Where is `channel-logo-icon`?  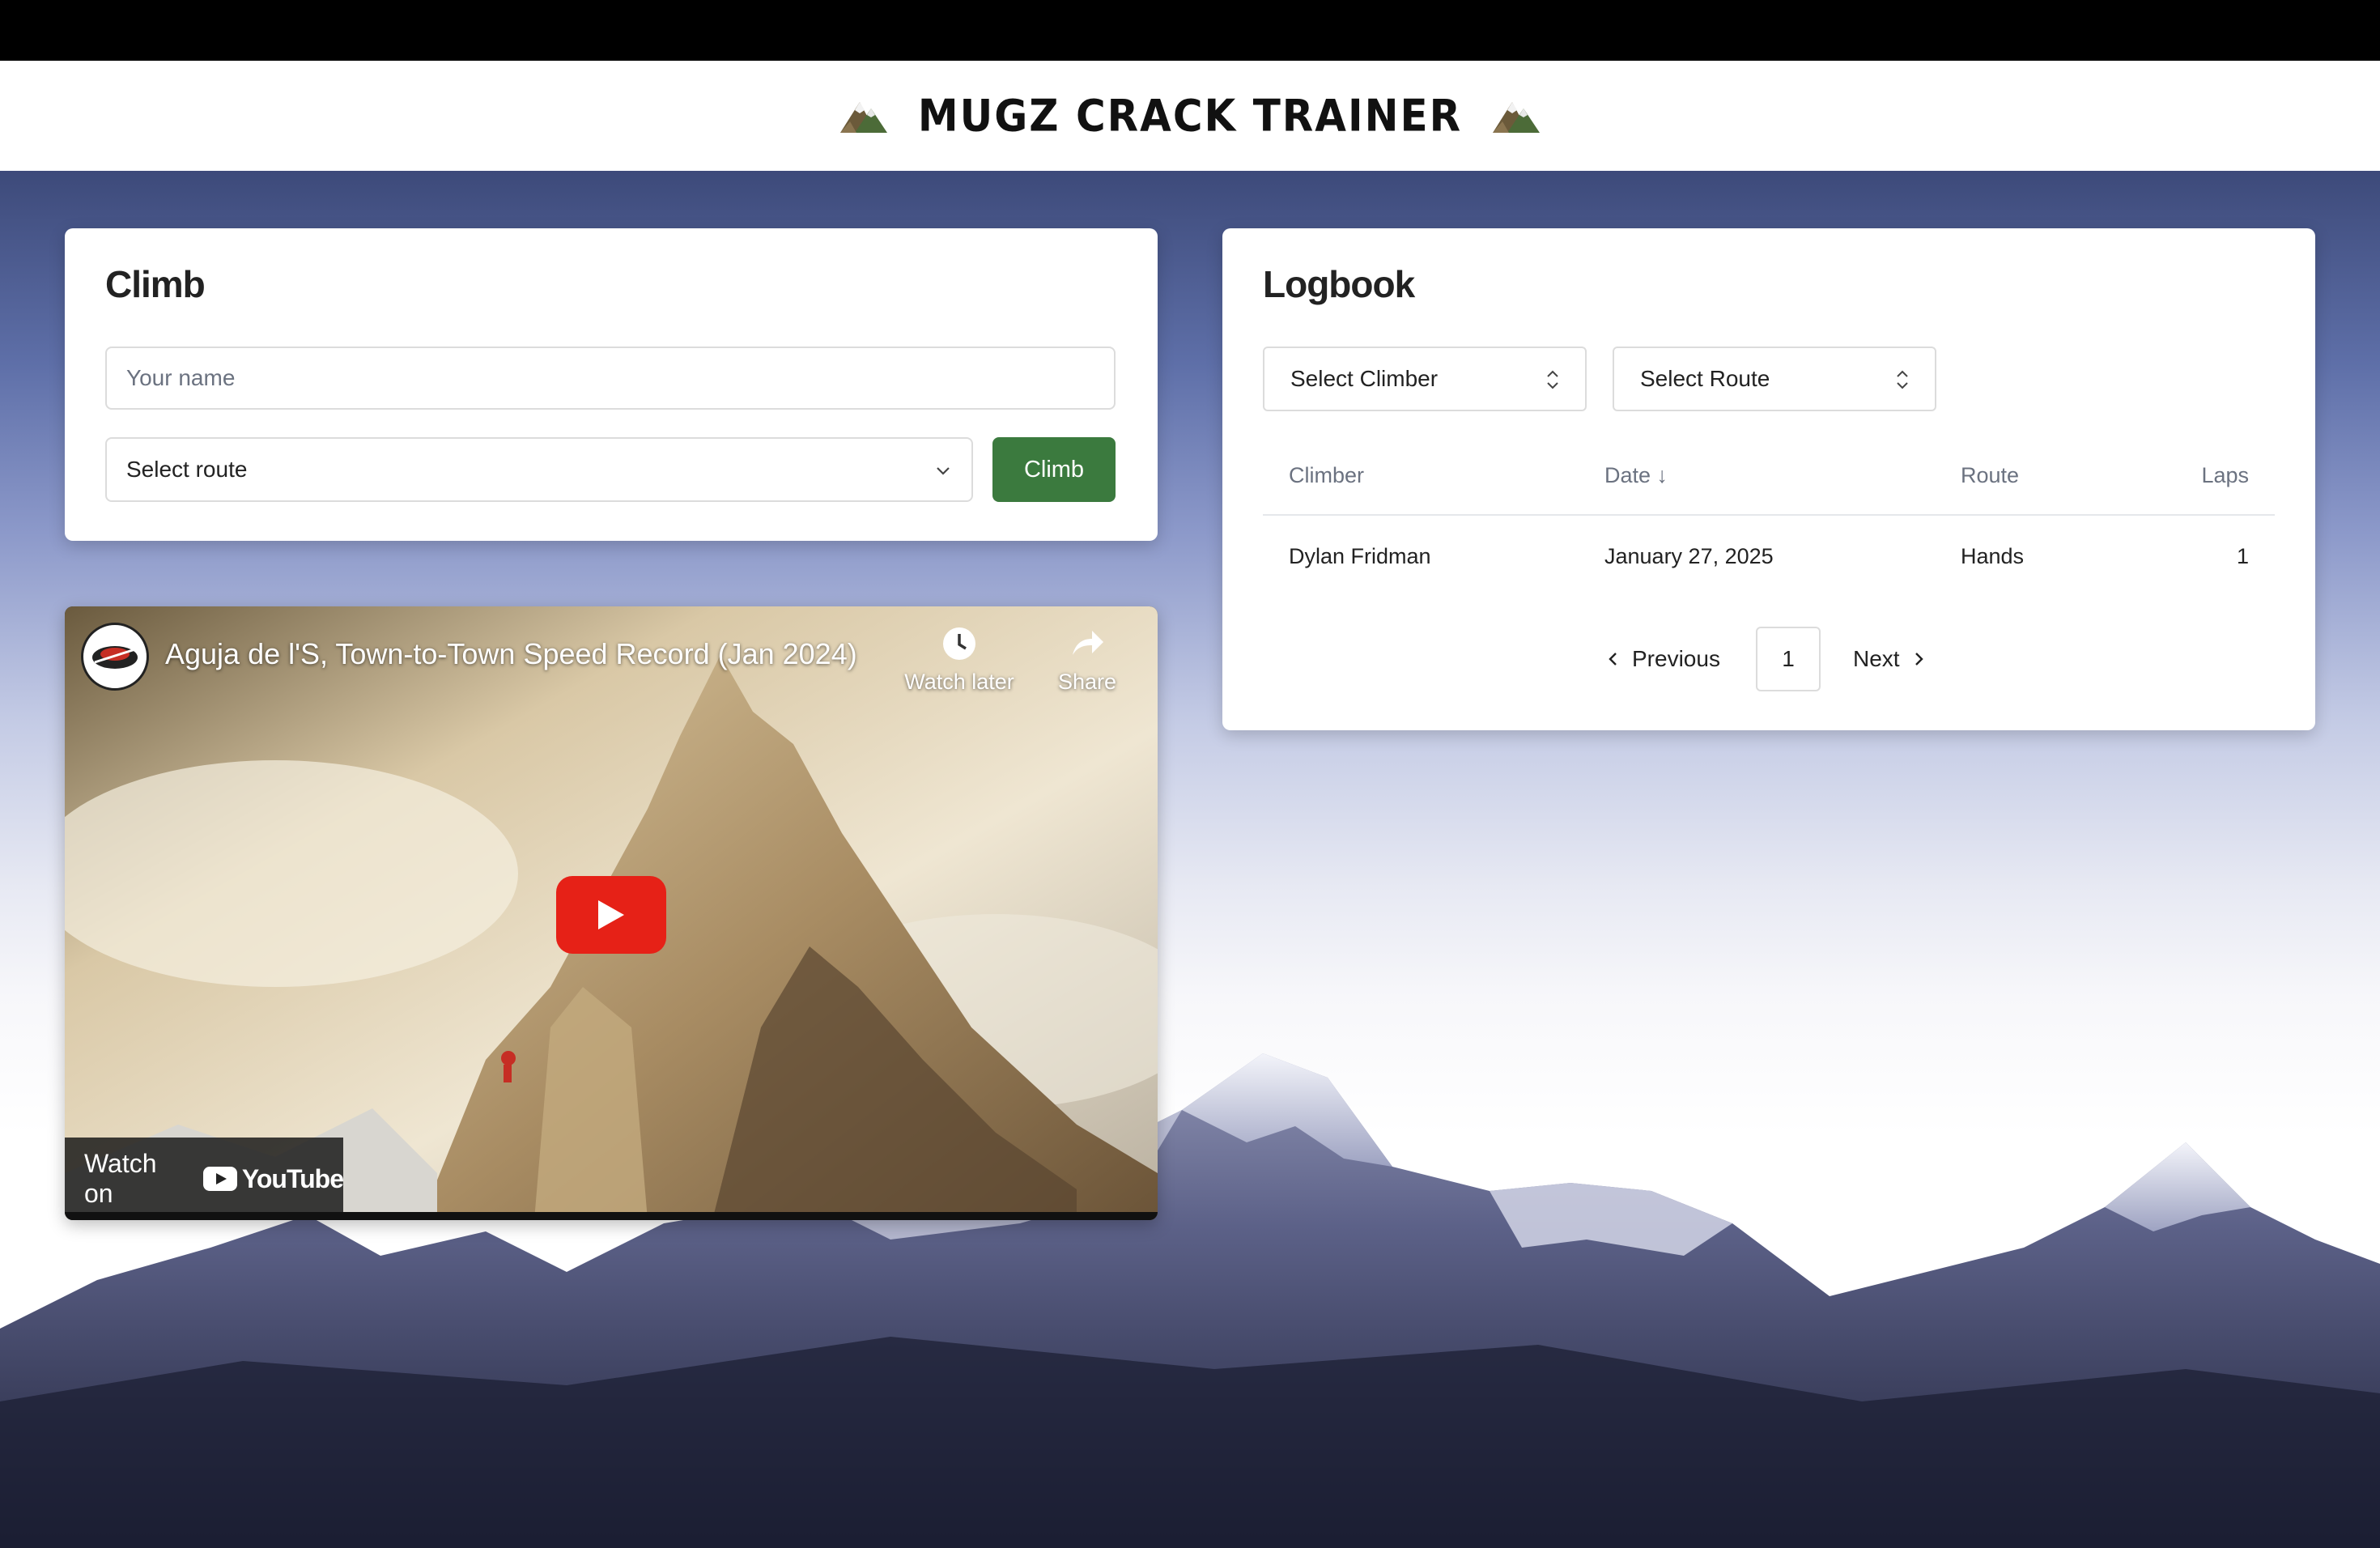
channel-logo-icon is located at coordinates (115, 657).